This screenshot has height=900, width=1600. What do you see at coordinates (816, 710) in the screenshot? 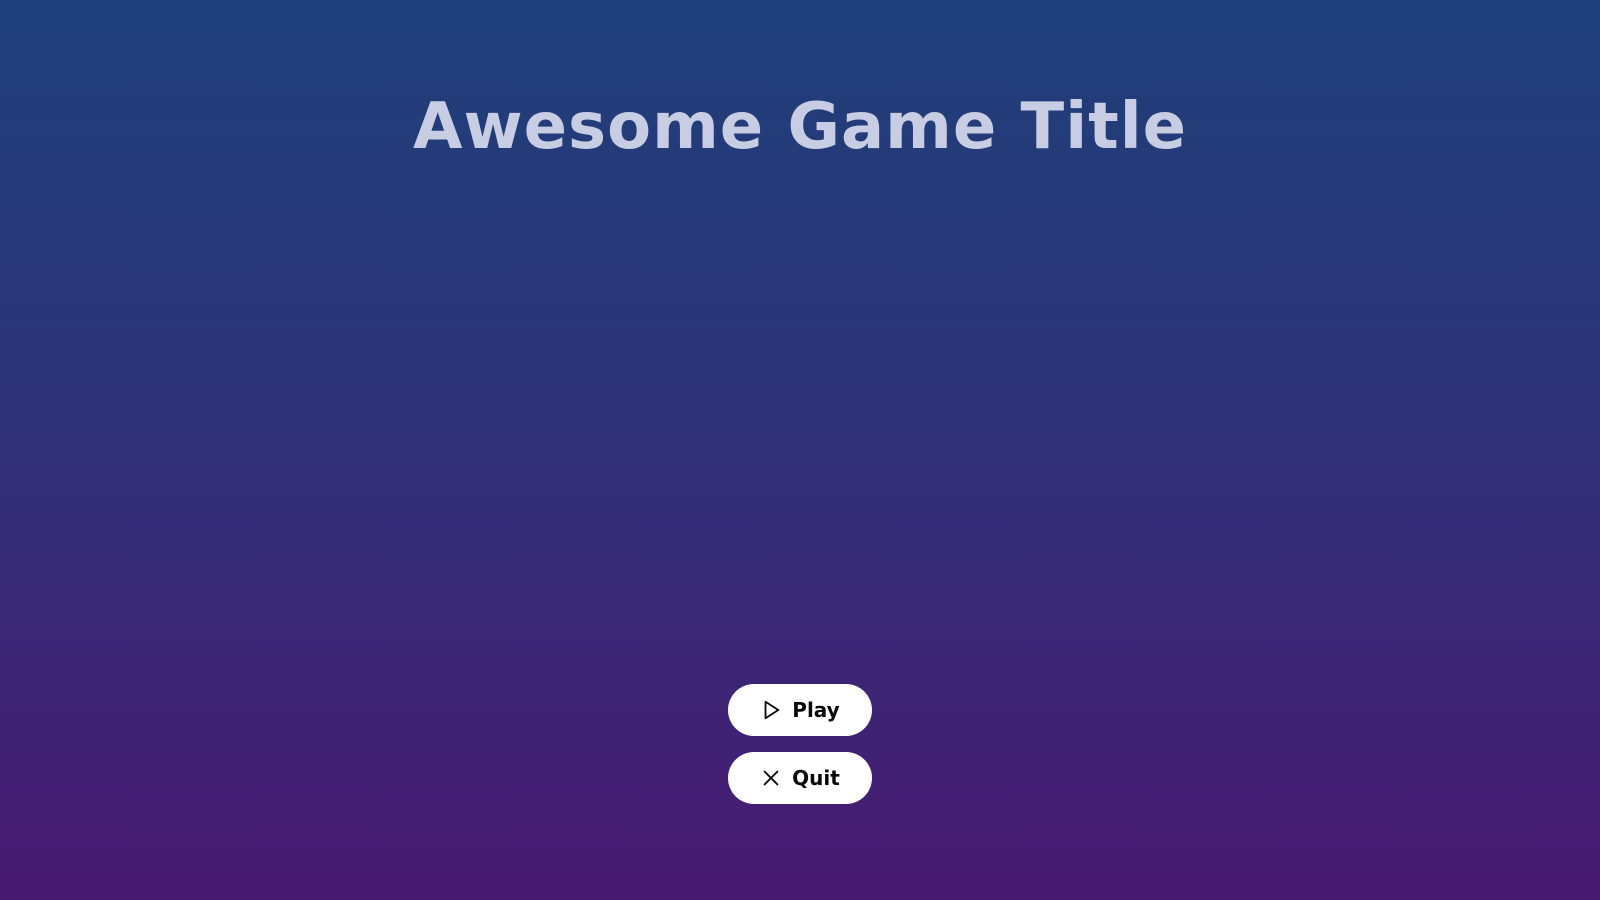
I see `play-button-label: Play` at bounding box center [816, 710].